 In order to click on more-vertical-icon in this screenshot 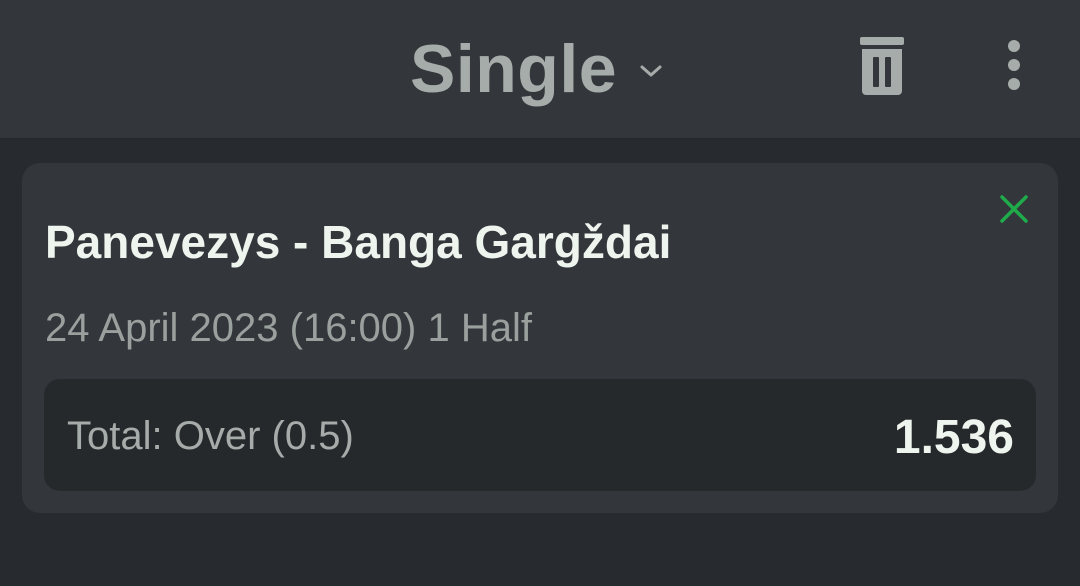, I will do `click(1014, 65)`.